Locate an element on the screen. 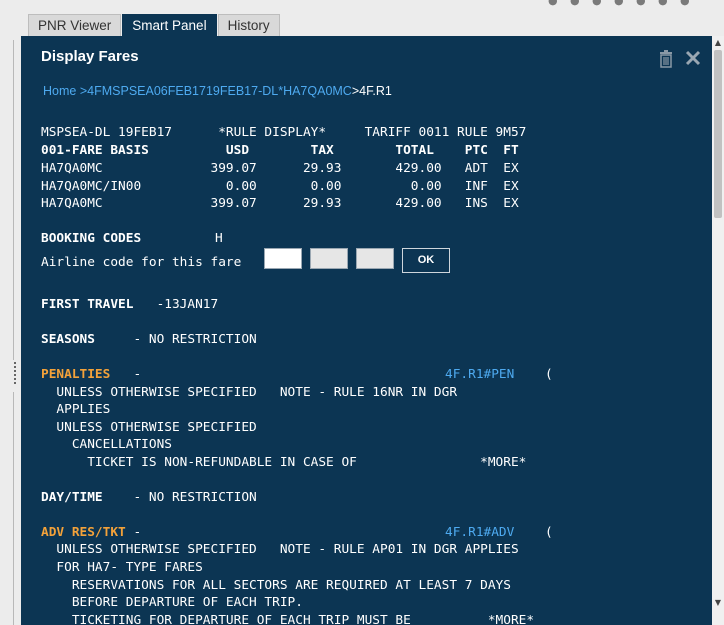 Image resolution: width=724 pixels, height=625 pixels. tab-history: History is located at coordinates (248, 25).